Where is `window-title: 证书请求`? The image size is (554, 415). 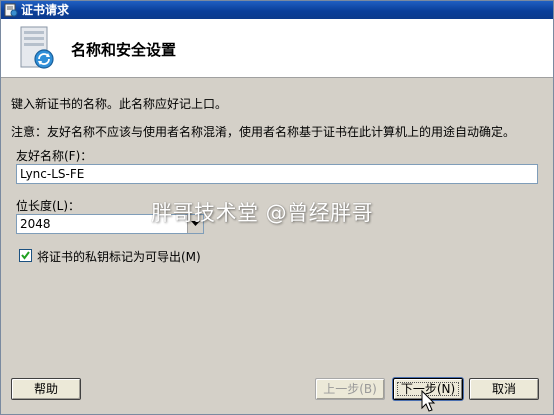
window-title: 证书请求 is located at coordinates (45, 10).